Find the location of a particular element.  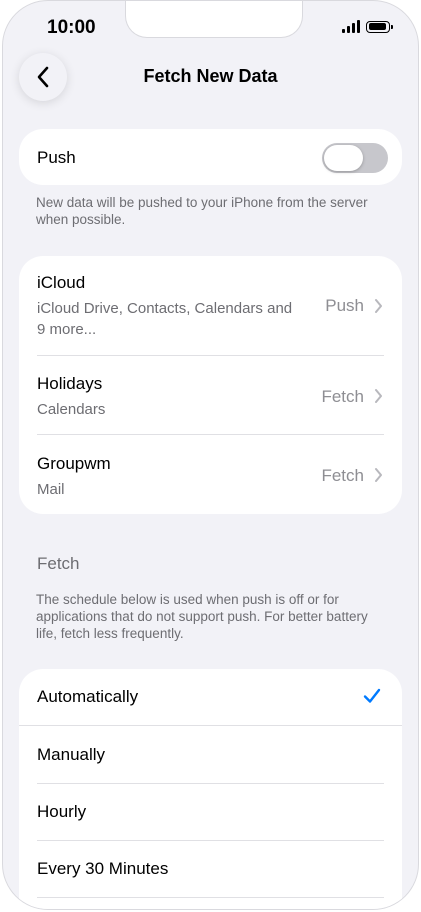

page-title: Fetch New Data is located at coordinates (210, 76).